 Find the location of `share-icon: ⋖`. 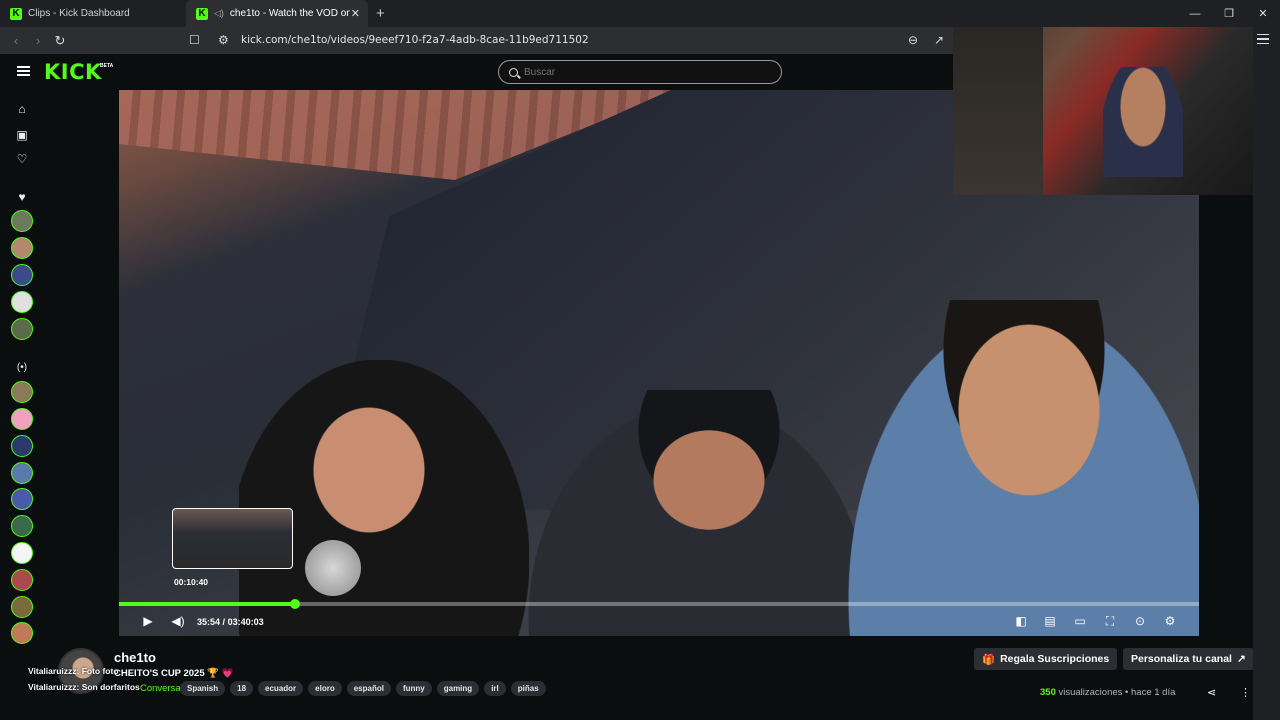

share-icon: ⋖ is located at coordinates (1211, 692).